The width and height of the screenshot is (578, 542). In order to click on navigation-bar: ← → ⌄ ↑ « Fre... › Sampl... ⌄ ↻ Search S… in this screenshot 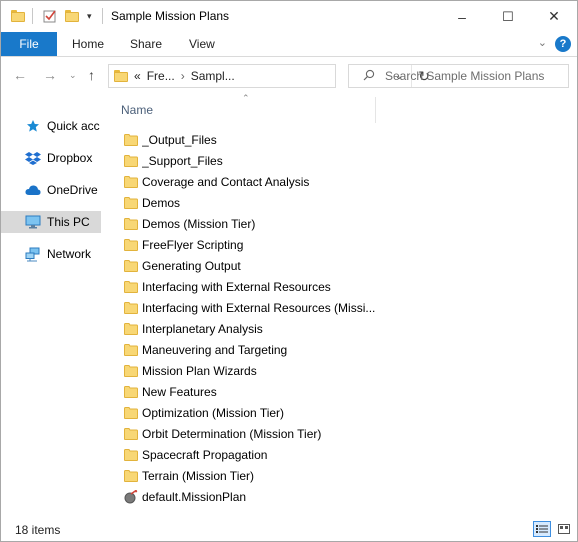, I will do `click(289, 77)`.